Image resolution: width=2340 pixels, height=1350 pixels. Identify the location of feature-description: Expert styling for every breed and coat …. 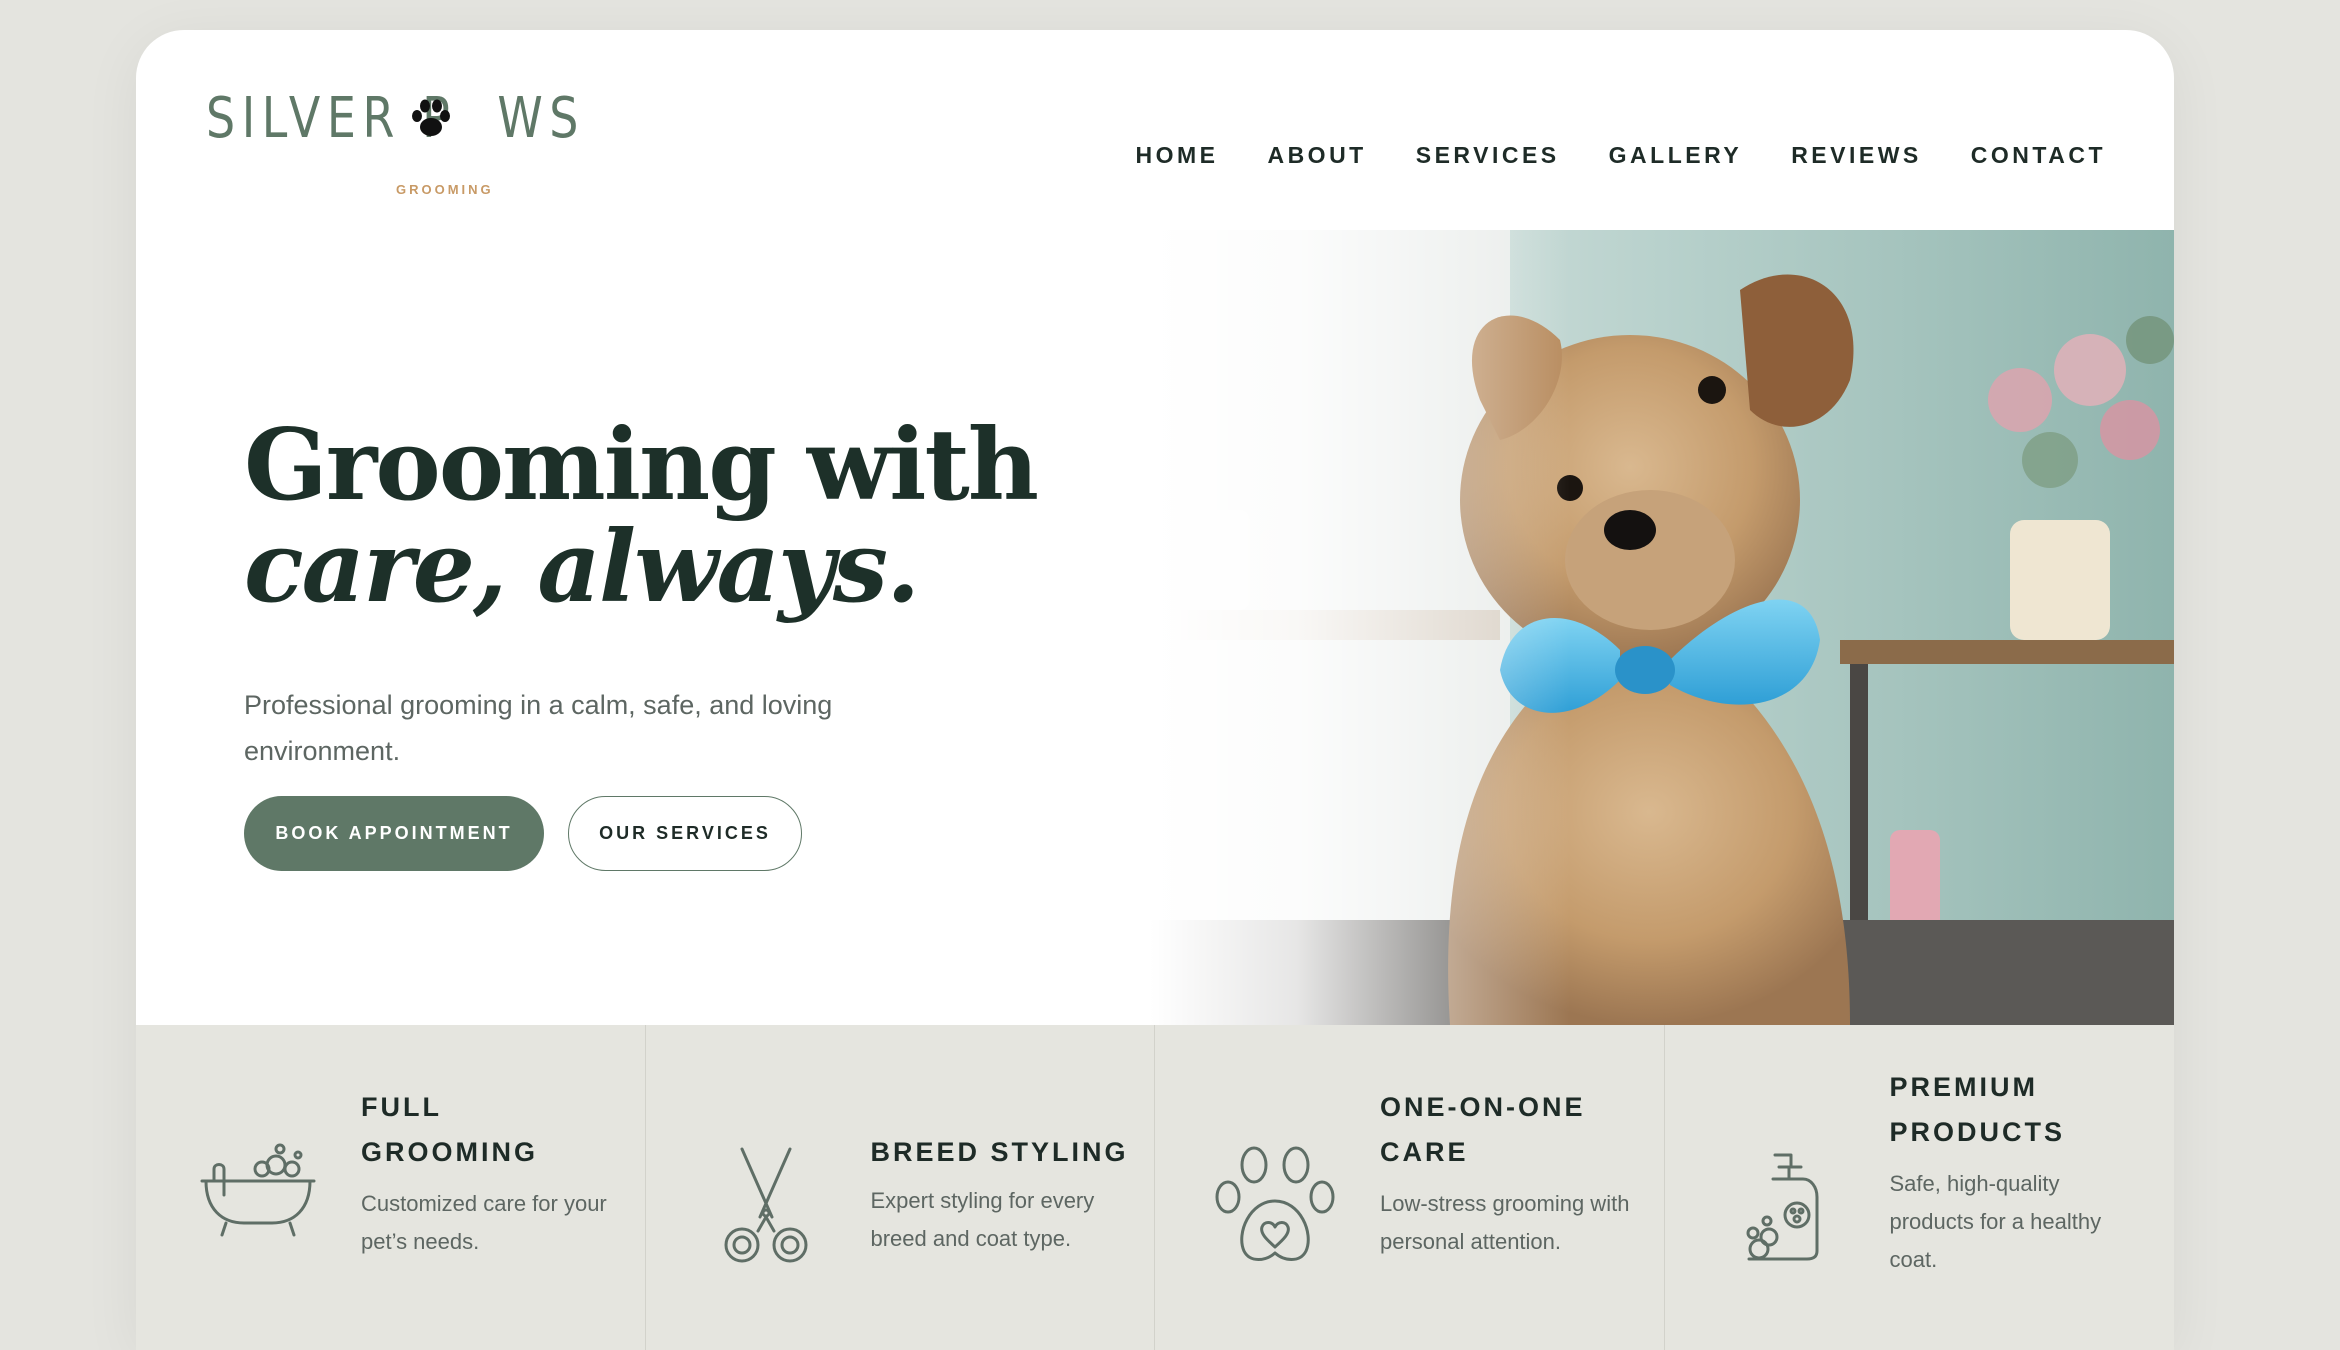
(982, 1219).